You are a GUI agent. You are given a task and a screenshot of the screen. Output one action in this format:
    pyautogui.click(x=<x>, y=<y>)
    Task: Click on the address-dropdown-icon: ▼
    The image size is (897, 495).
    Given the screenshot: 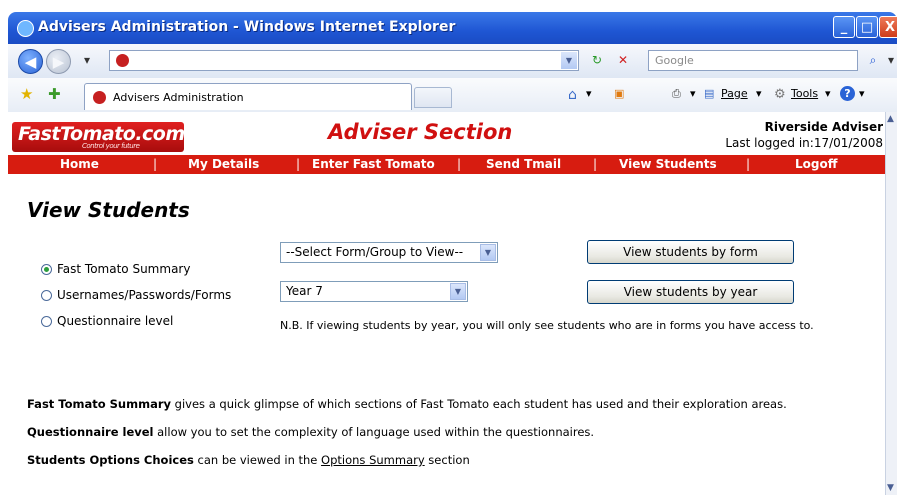 What is the action you would take?
    pyautogui.click(x=569, y=60)
    